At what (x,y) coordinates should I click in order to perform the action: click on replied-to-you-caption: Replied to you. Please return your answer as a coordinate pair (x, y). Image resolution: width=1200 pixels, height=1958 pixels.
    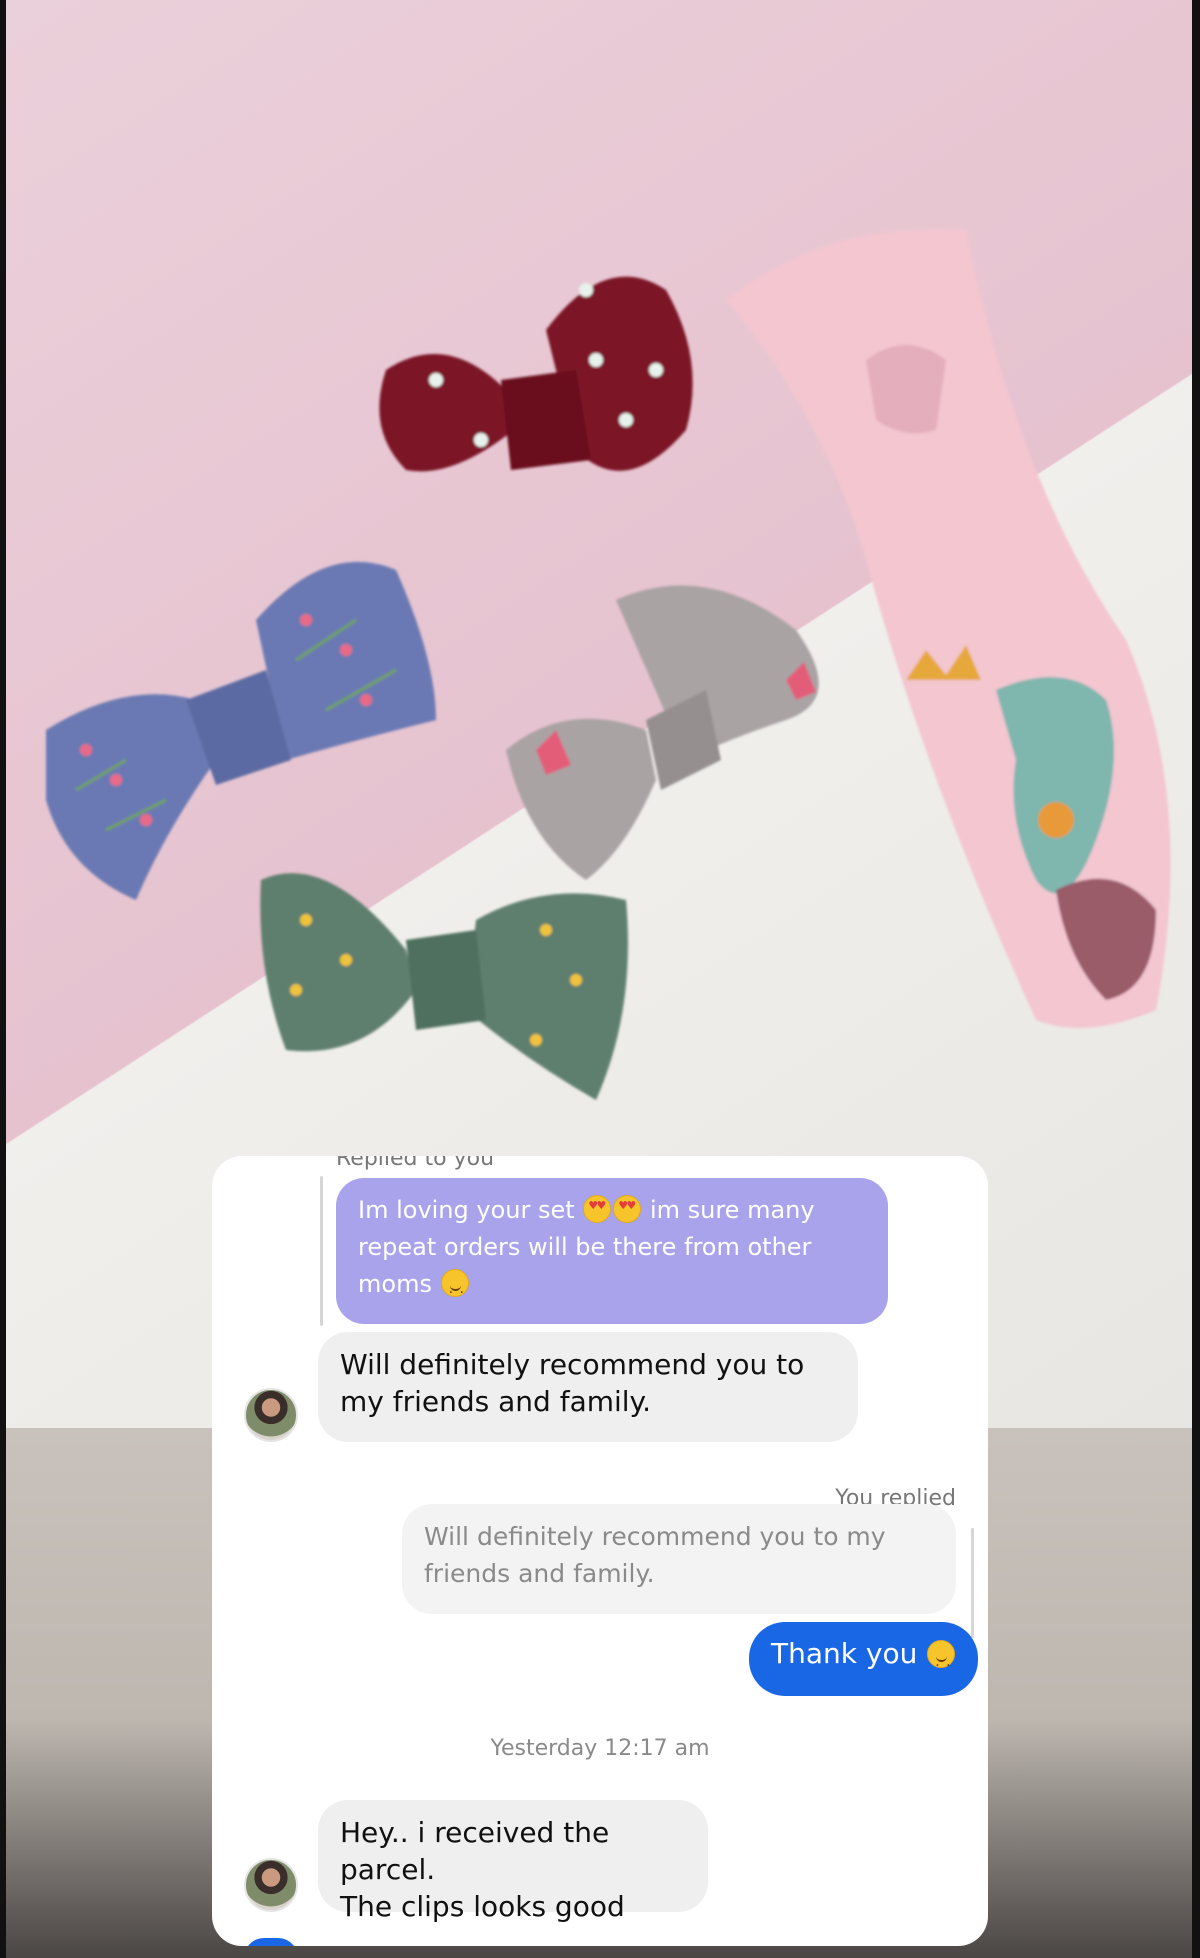
    Looking at the image, I should click on (415, 1163).